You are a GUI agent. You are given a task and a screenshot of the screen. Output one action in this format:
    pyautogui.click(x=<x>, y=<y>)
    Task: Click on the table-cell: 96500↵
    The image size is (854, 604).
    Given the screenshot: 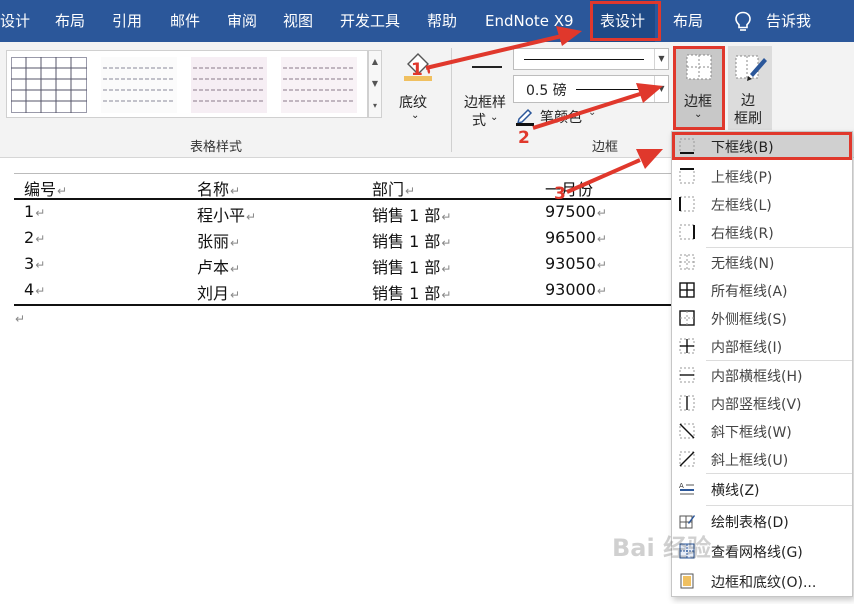 What is the action you would take?
    pyautogui.click(x=576, y=237)
    